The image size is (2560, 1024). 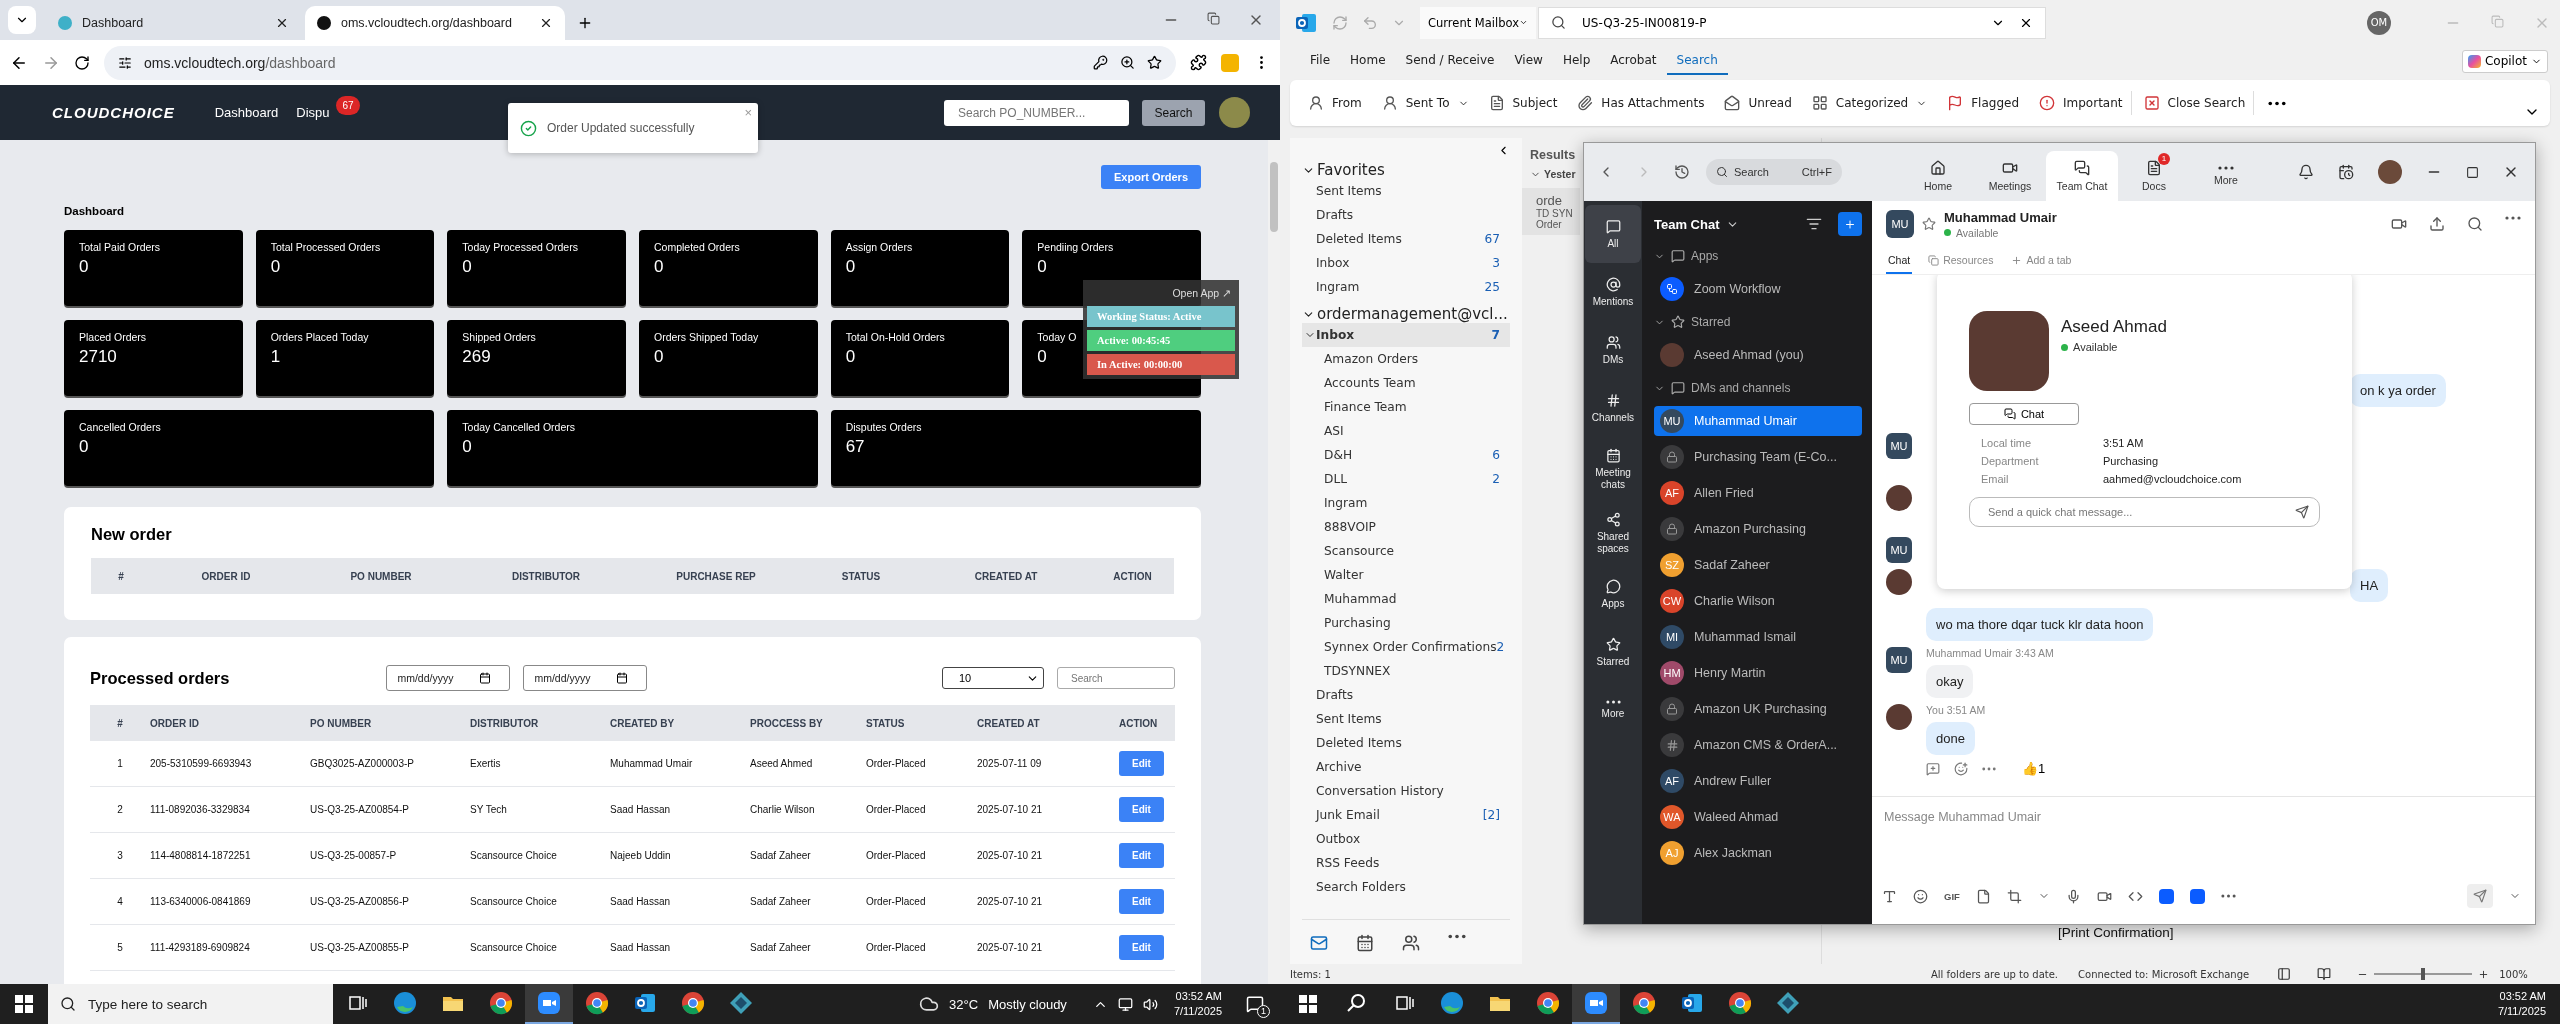 I want to click on text-format-icon, so click(x=1889, y=896).